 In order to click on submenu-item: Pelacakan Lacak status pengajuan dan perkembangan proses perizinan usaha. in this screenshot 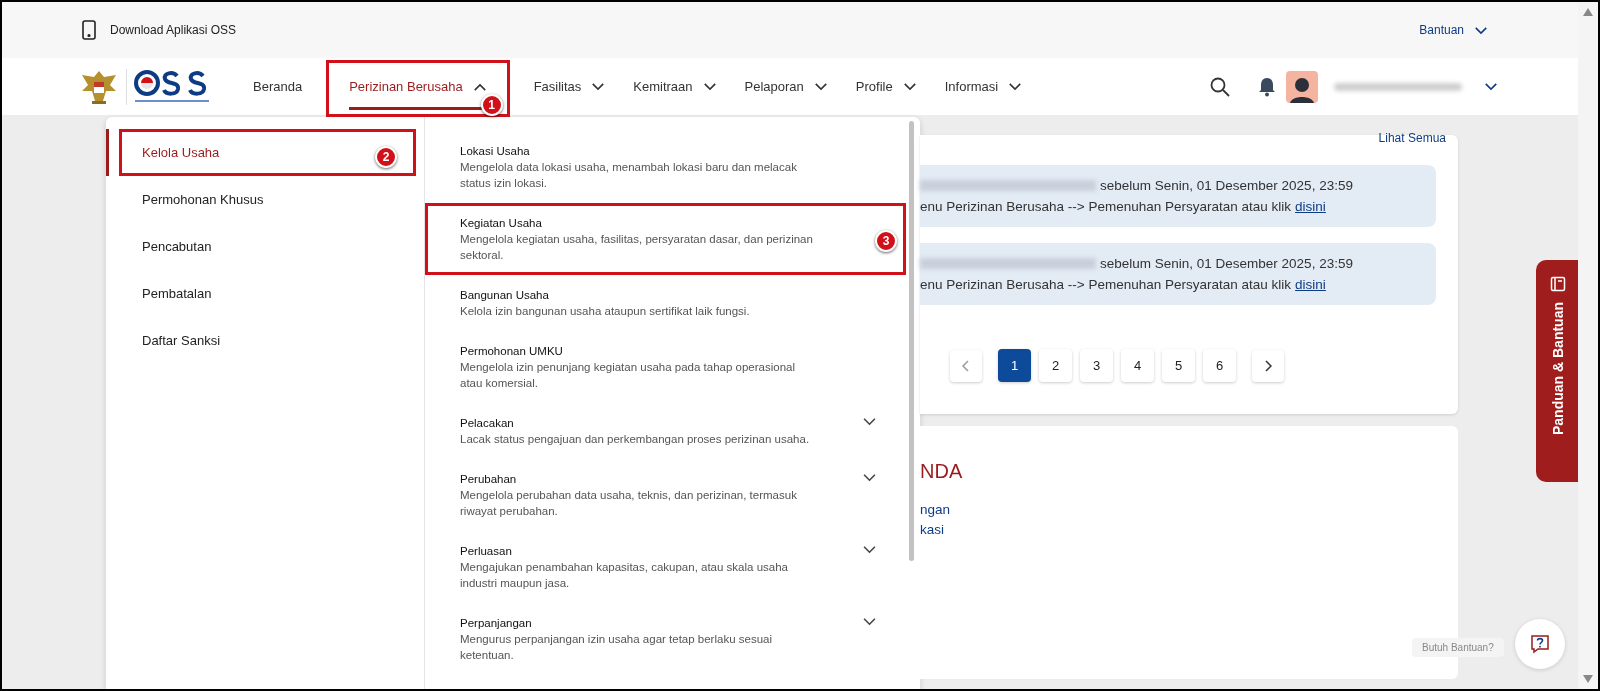, I will do `click(640, 431)`.